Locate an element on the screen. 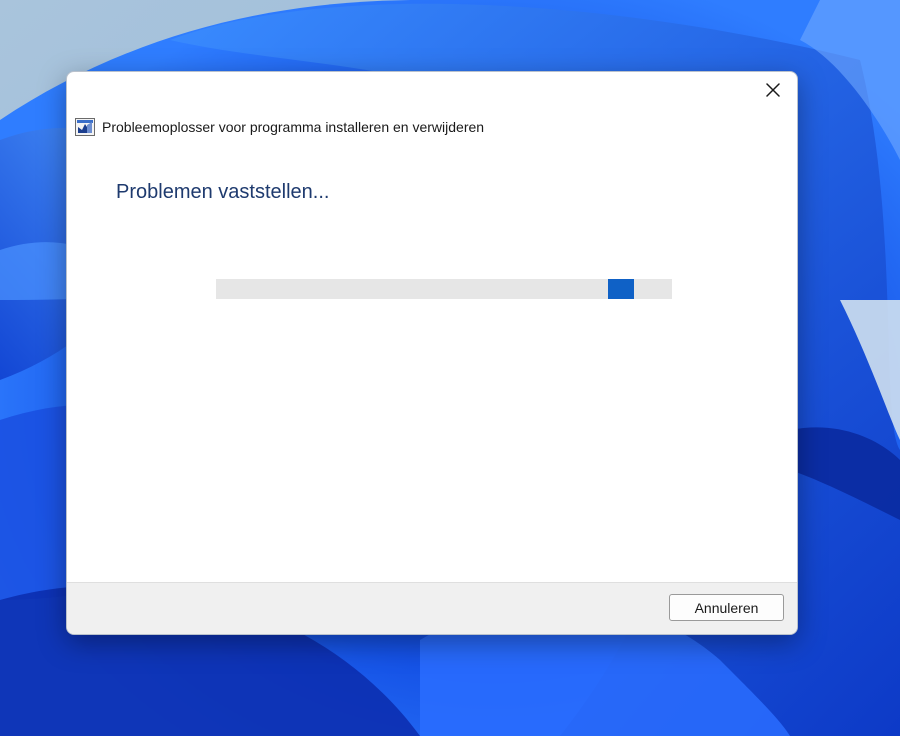  progress-indicator is located at coordinates (621, 289).